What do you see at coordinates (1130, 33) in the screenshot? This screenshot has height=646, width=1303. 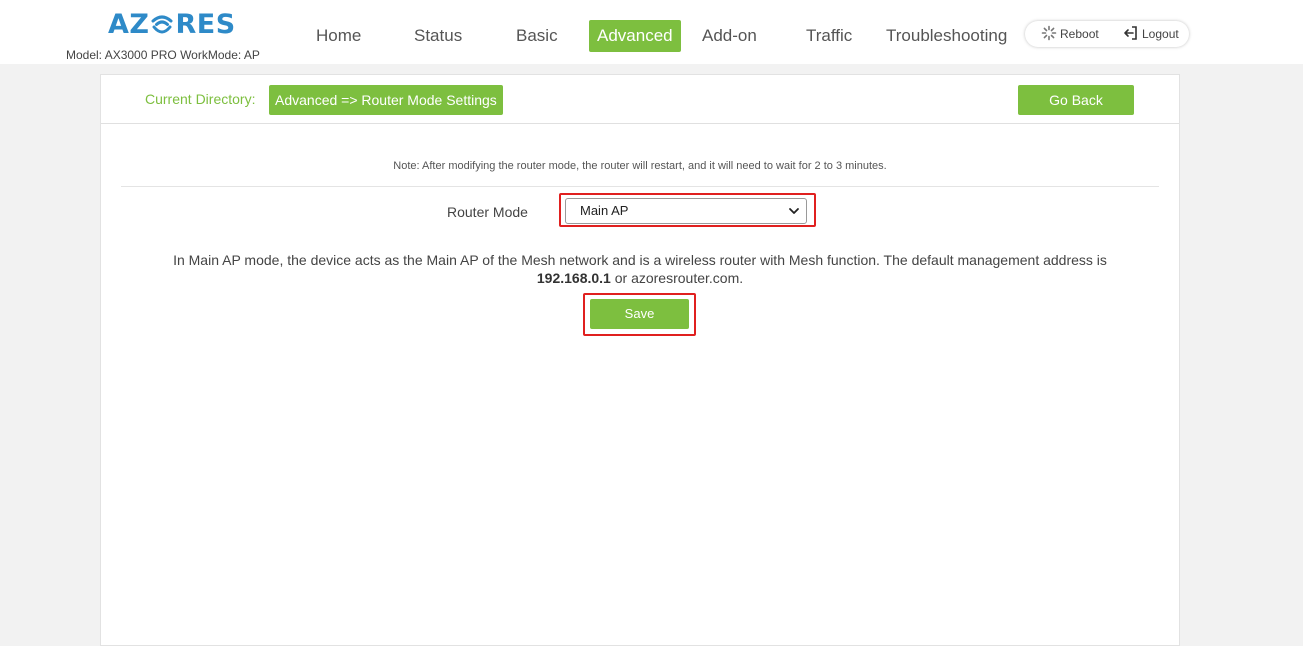 I see `logout-arrow-icon` at bounding box center [1130, 33].